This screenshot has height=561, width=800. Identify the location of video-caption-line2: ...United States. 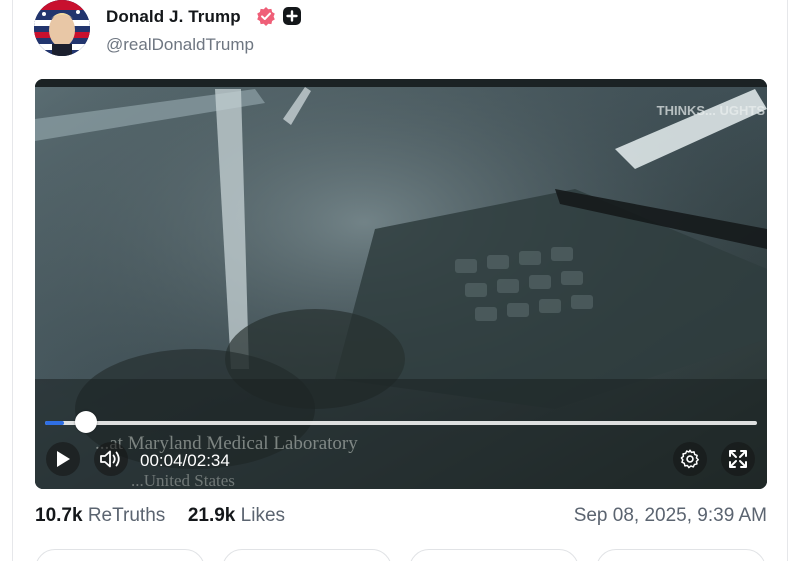
(183, 480).